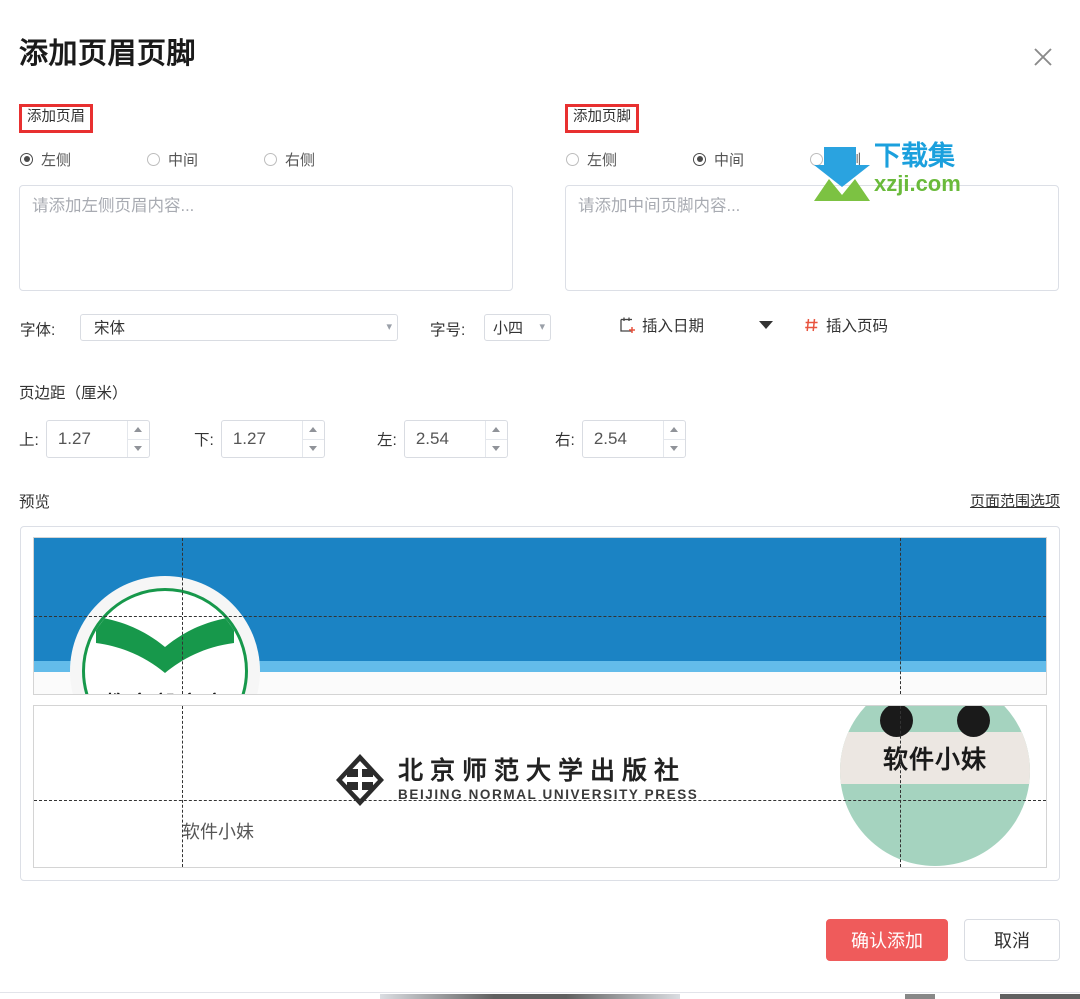  I want to click on footer-position-radio-group: 左侧 中间 右侧, so click(813, 160).